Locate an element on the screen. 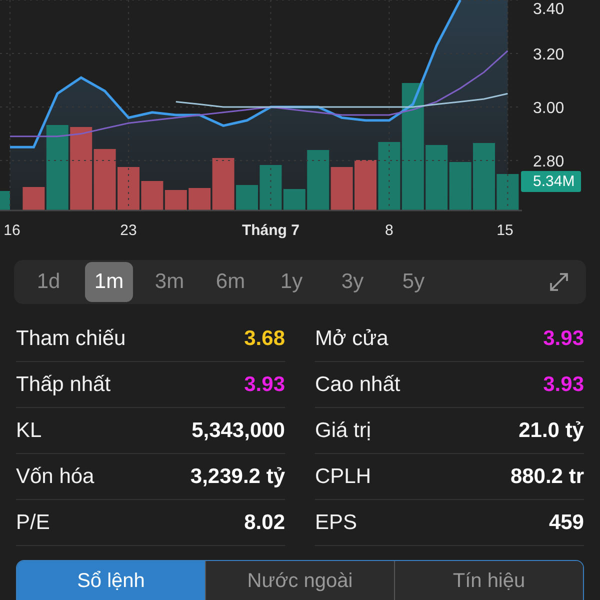 The width and height of the screenshot is (600, 600). stat-label: Mở cửa is located at coordinates (351, 338).